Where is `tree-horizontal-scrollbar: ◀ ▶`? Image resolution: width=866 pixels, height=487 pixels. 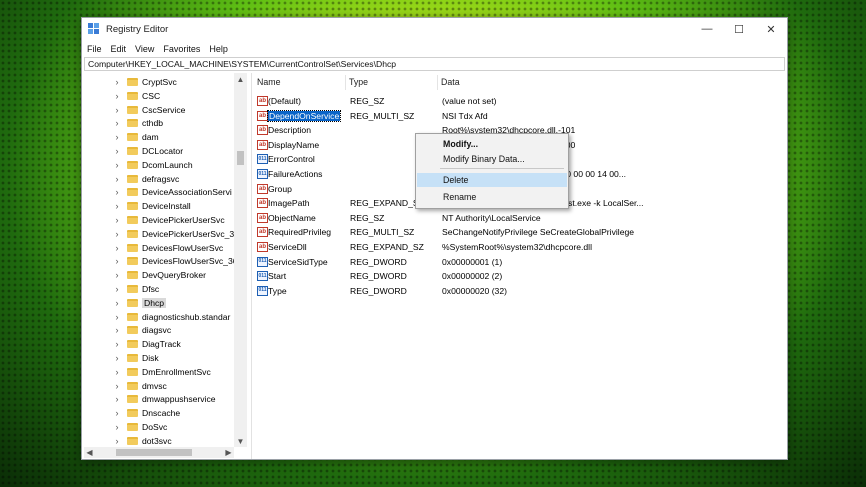 tree-horizontal-scrollbar: ◀ ▶ is located at coordinates (159, 452).